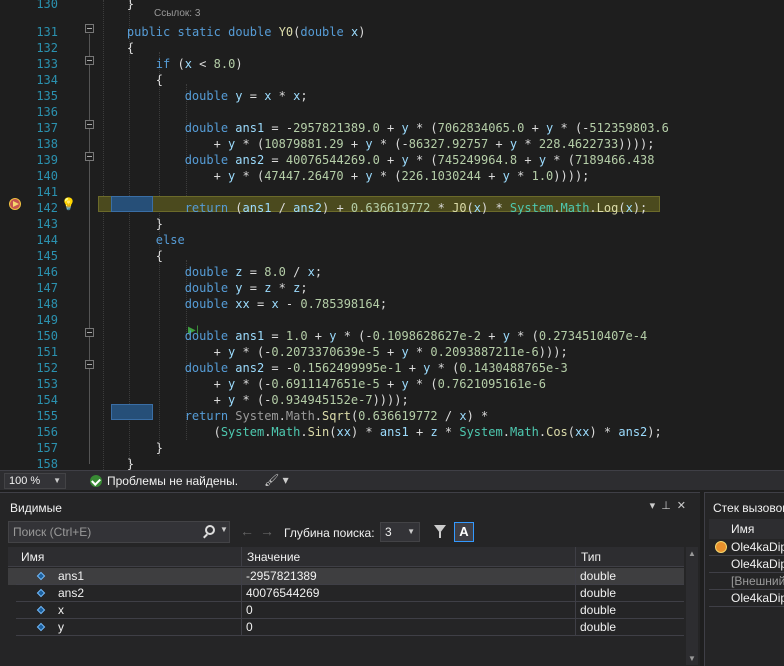 The image size is (784, 666). Describe the element at coordinates (141, 240) in the screenshot. I see `code-line: else` at that location.